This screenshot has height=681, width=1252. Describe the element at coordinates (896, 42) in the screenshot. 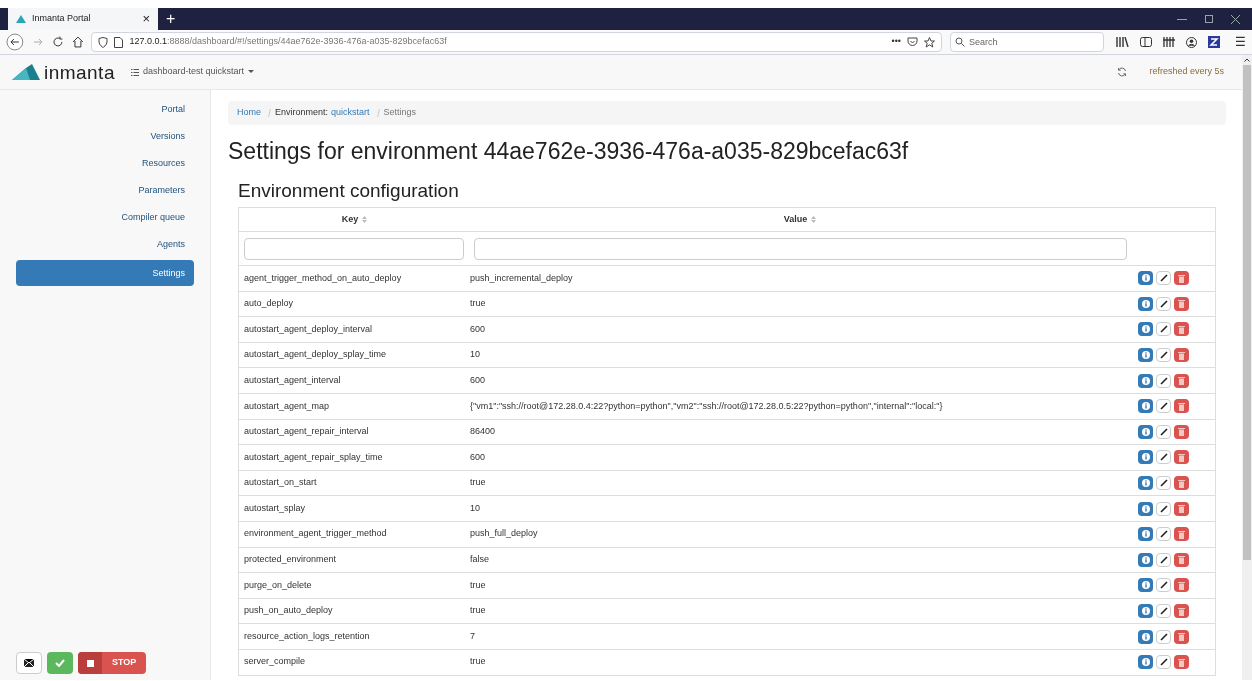

I see `more-button: •••` at that location.